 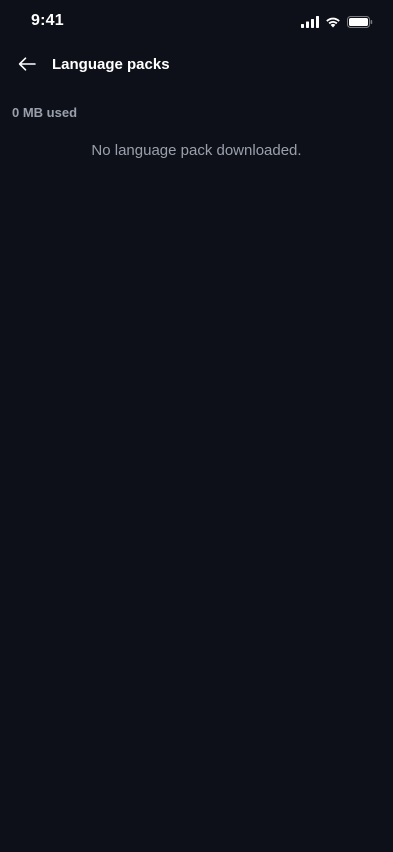 What do you see at coordinates (360, 22) in the screenshot?
I see `battery-icon` at bounding box center [360, 22].